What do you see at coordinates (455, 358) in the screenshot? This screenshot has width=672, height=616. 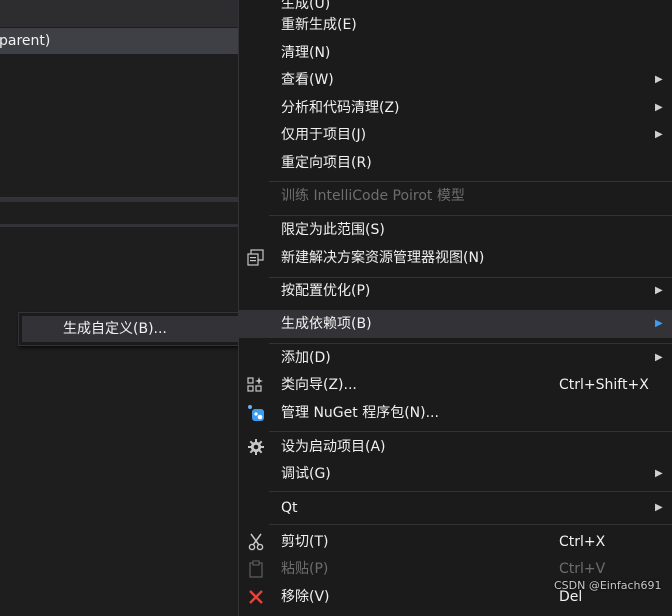 I see `menu-item-add: 添加(D) ▶` at bounding box center [455, 358].